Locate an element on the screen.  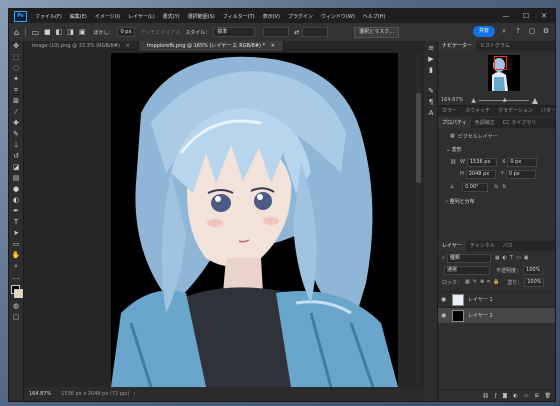
menu-file: ファイル(F) is located at coordinates (48, 16).